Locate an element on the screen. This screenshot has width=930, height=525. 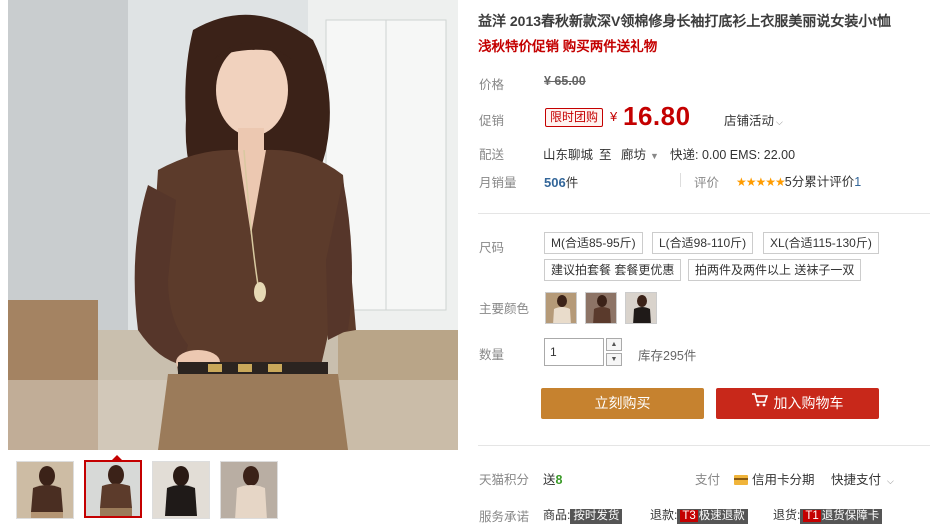
points-label: 天猫积分 is located at coordinates (504, 480).